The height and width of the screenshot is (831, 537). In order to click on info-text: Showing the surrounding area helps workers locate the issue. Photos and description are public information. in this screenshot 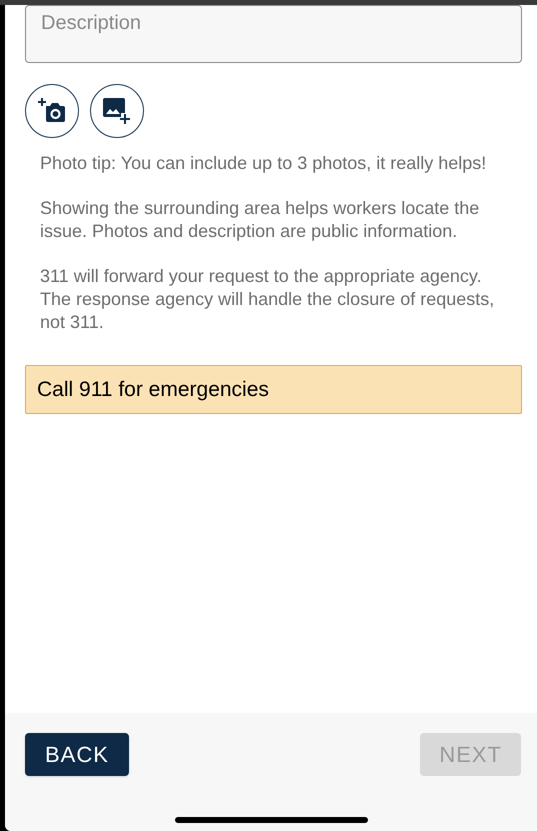, I will do `click(260, 220)`.